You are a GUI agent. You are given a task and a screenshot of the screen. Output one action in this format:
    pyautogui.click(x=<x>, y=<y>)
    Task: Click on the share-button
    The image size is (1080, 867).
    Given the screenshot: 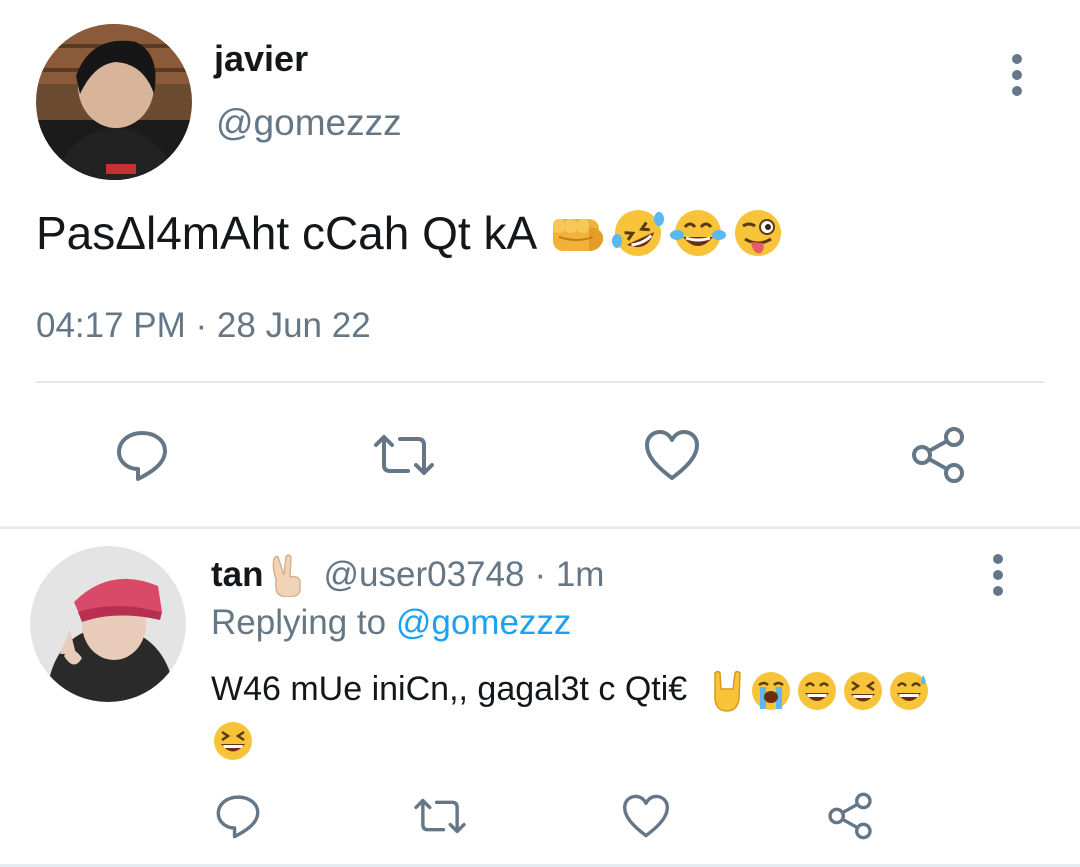 What is the action you would take?
    pyautogui.click(x=938, y=455)
    